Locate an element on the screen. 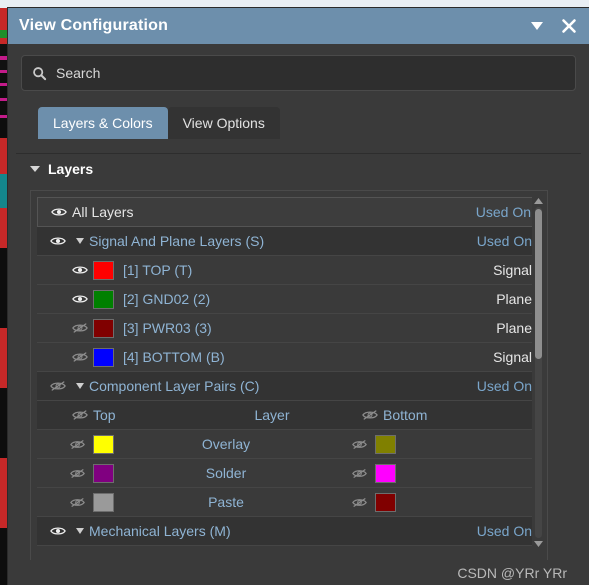 This screenshot has height=585, width=589. table-row-pair-solder: Solder is located at coordinates (289, 473).